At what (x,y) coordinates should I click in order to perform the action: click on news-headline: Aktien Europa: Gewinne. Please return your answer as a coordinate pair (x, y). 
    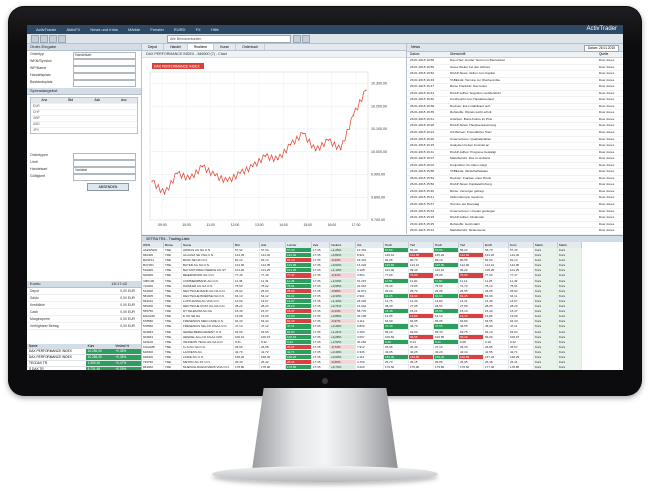
    Looking at the image, I should click on (467, 197).